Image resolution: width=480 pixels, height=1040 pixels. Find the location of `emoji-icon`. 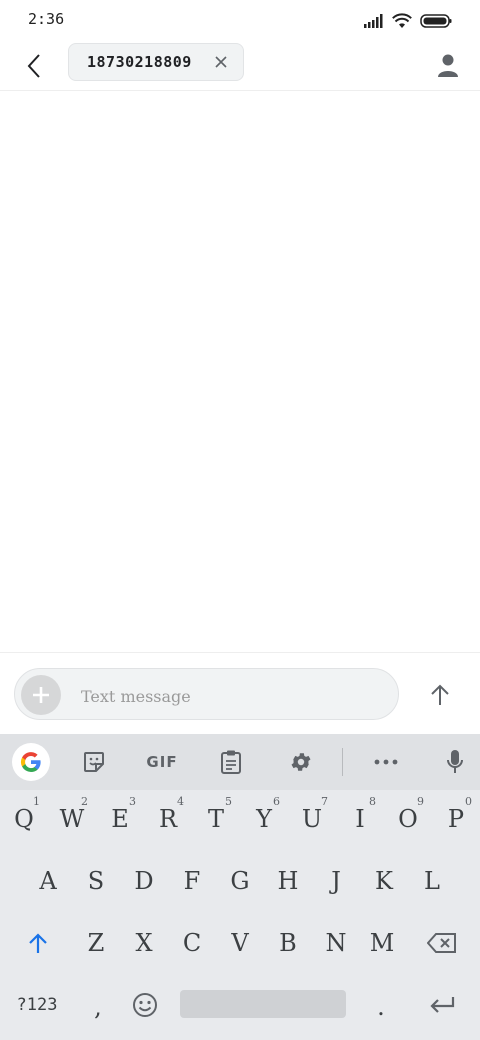

emoji-icon is located at coordinates (145, 1005).